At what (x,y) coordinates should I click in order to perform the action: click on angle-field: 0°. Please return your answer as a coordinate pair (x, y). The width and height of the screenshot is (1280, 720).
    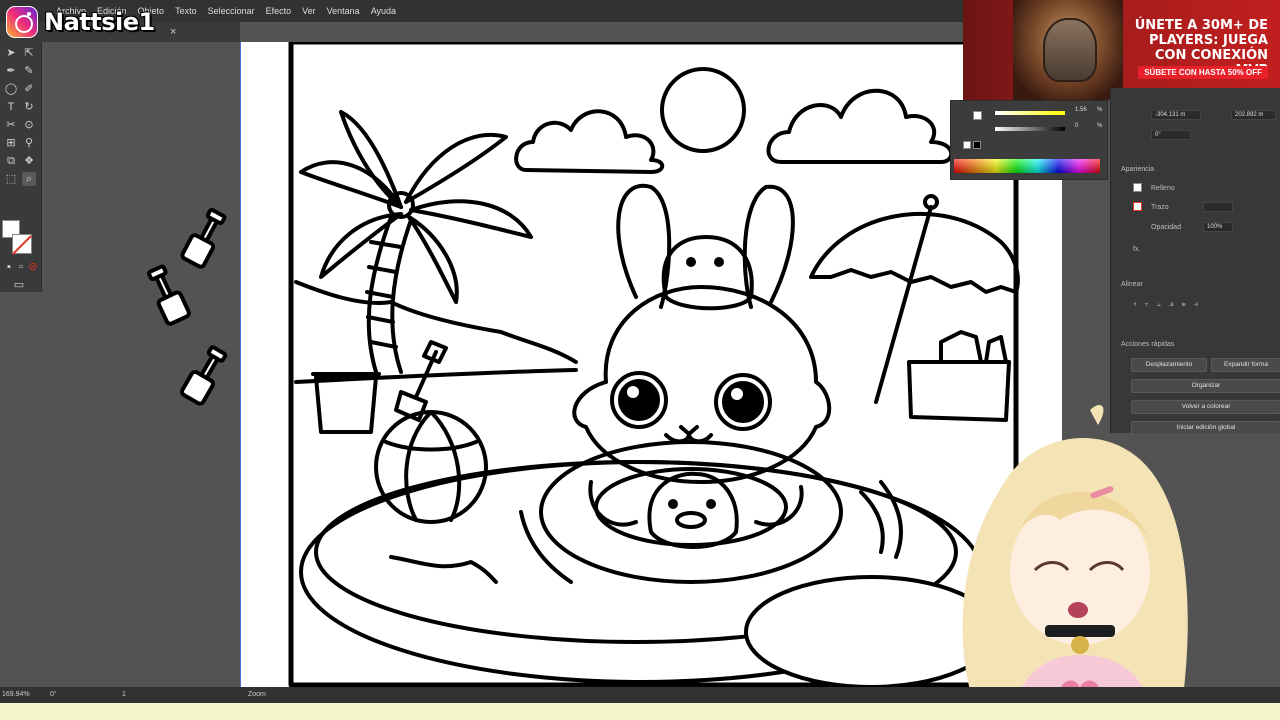
    Looking at the image, I should click on (1171, 135).